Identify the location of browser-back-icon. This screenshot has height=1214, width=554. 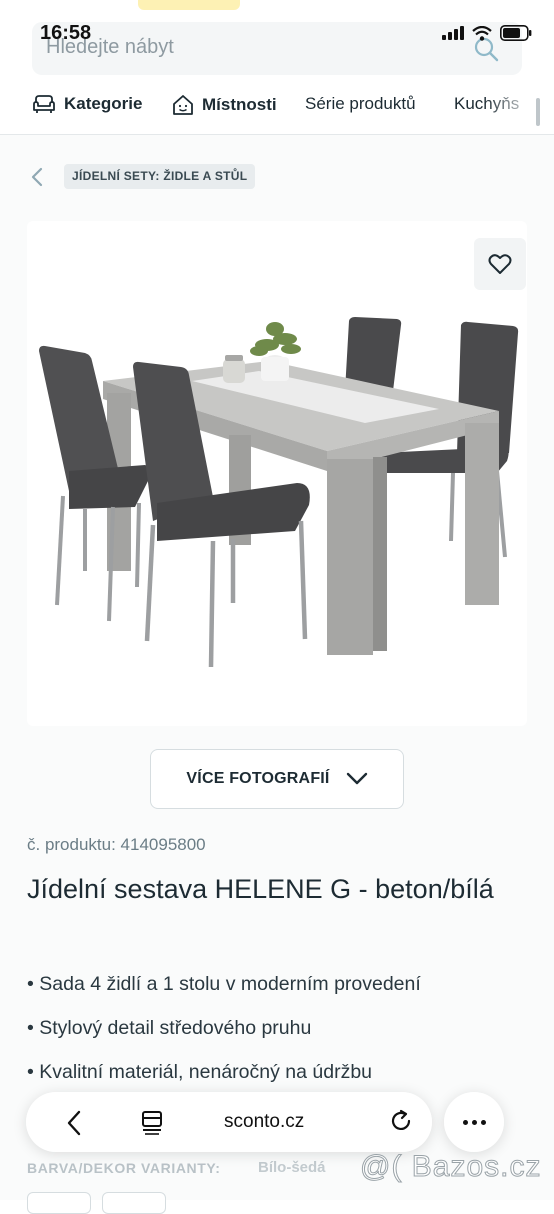
(74, 1125).